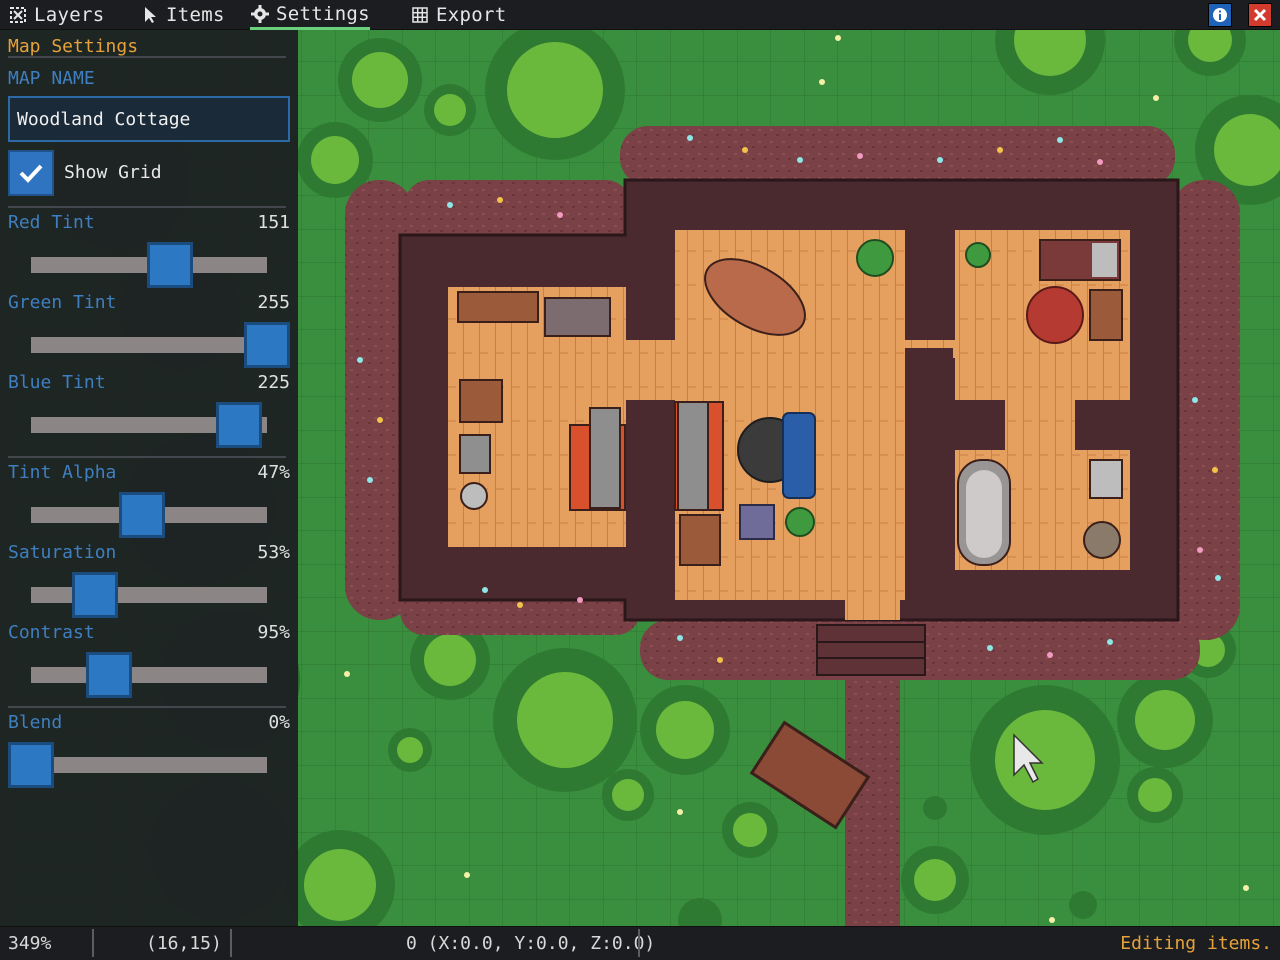 The height and width of the screenshot is (960, 1280). I want to click on grid-icon, so click(420, 15).